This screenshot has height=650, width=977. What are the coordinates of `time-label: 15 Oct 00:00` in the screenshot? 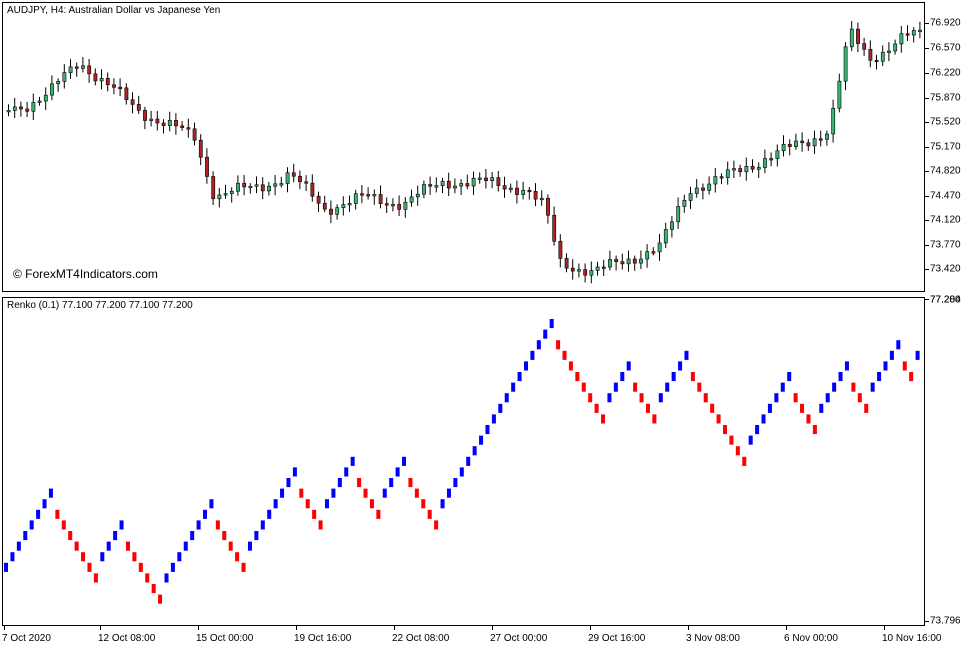 It's located at (225, 638).